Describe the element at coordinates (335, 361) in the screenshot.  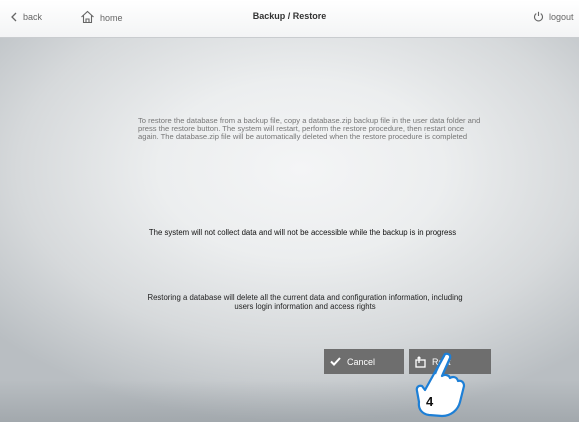
I see `checkmark-icon` at that location.